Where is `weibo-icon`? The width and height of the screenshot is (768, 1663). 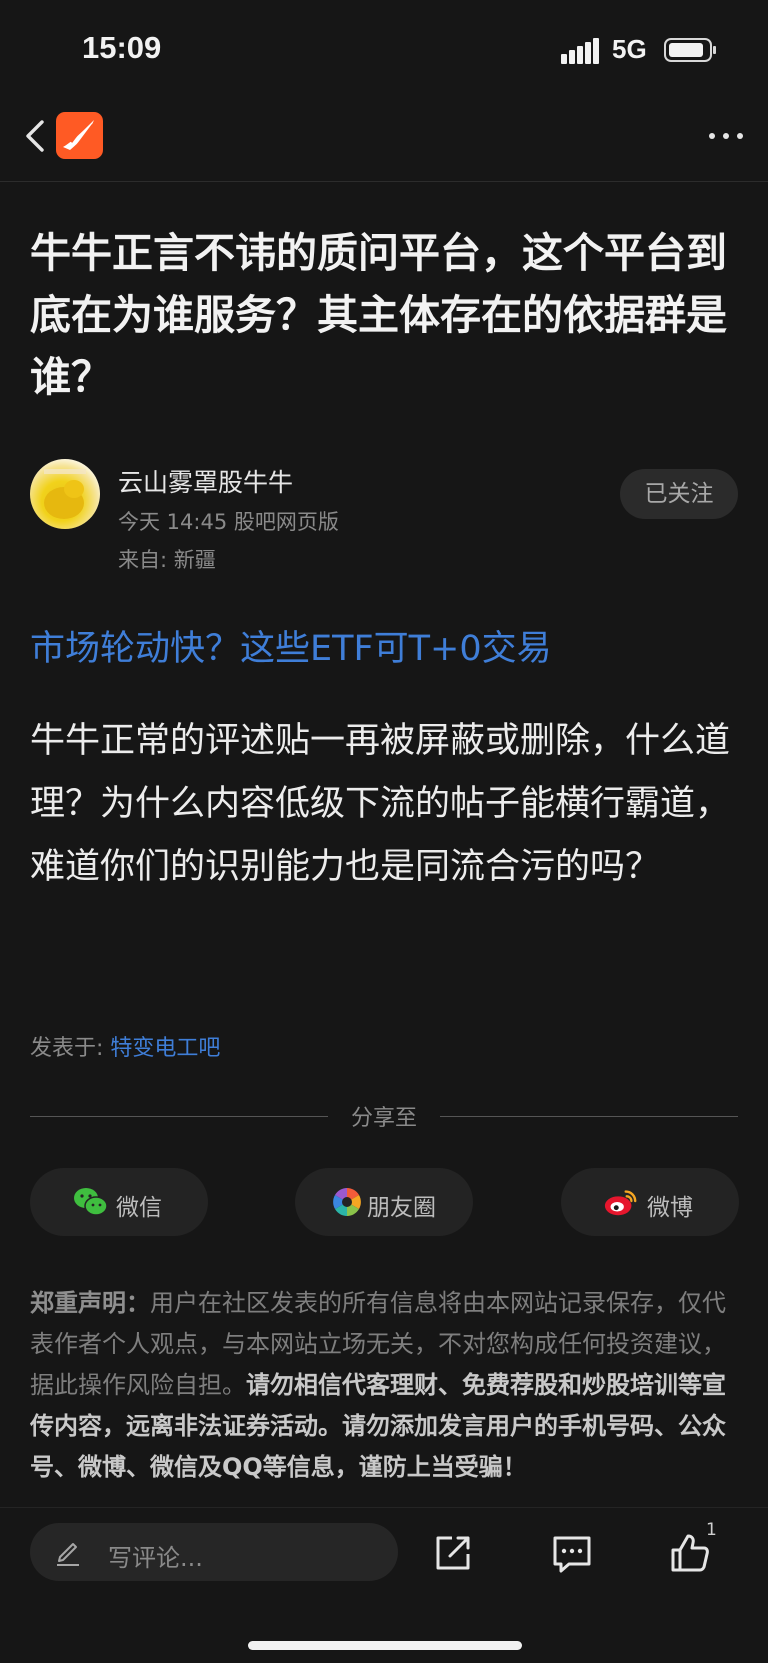
weibo-icon is located at coordinates (620, 1203).